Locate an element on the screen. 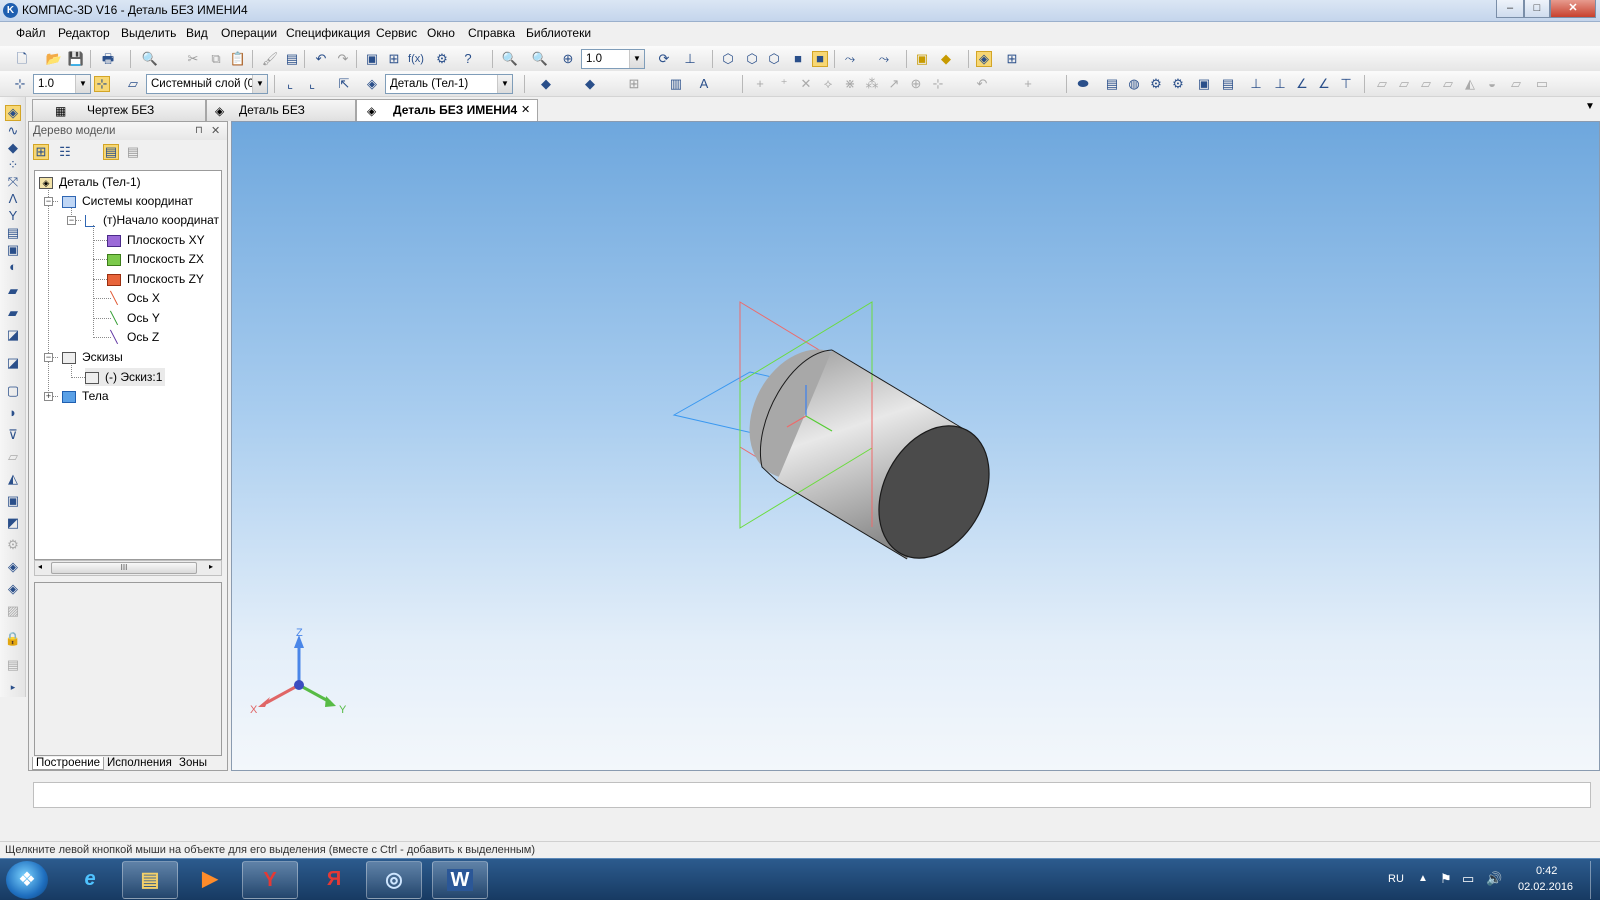 The image size is (1600, 900). selection-panel-icon: Λ is located at coordinates (13, 199).